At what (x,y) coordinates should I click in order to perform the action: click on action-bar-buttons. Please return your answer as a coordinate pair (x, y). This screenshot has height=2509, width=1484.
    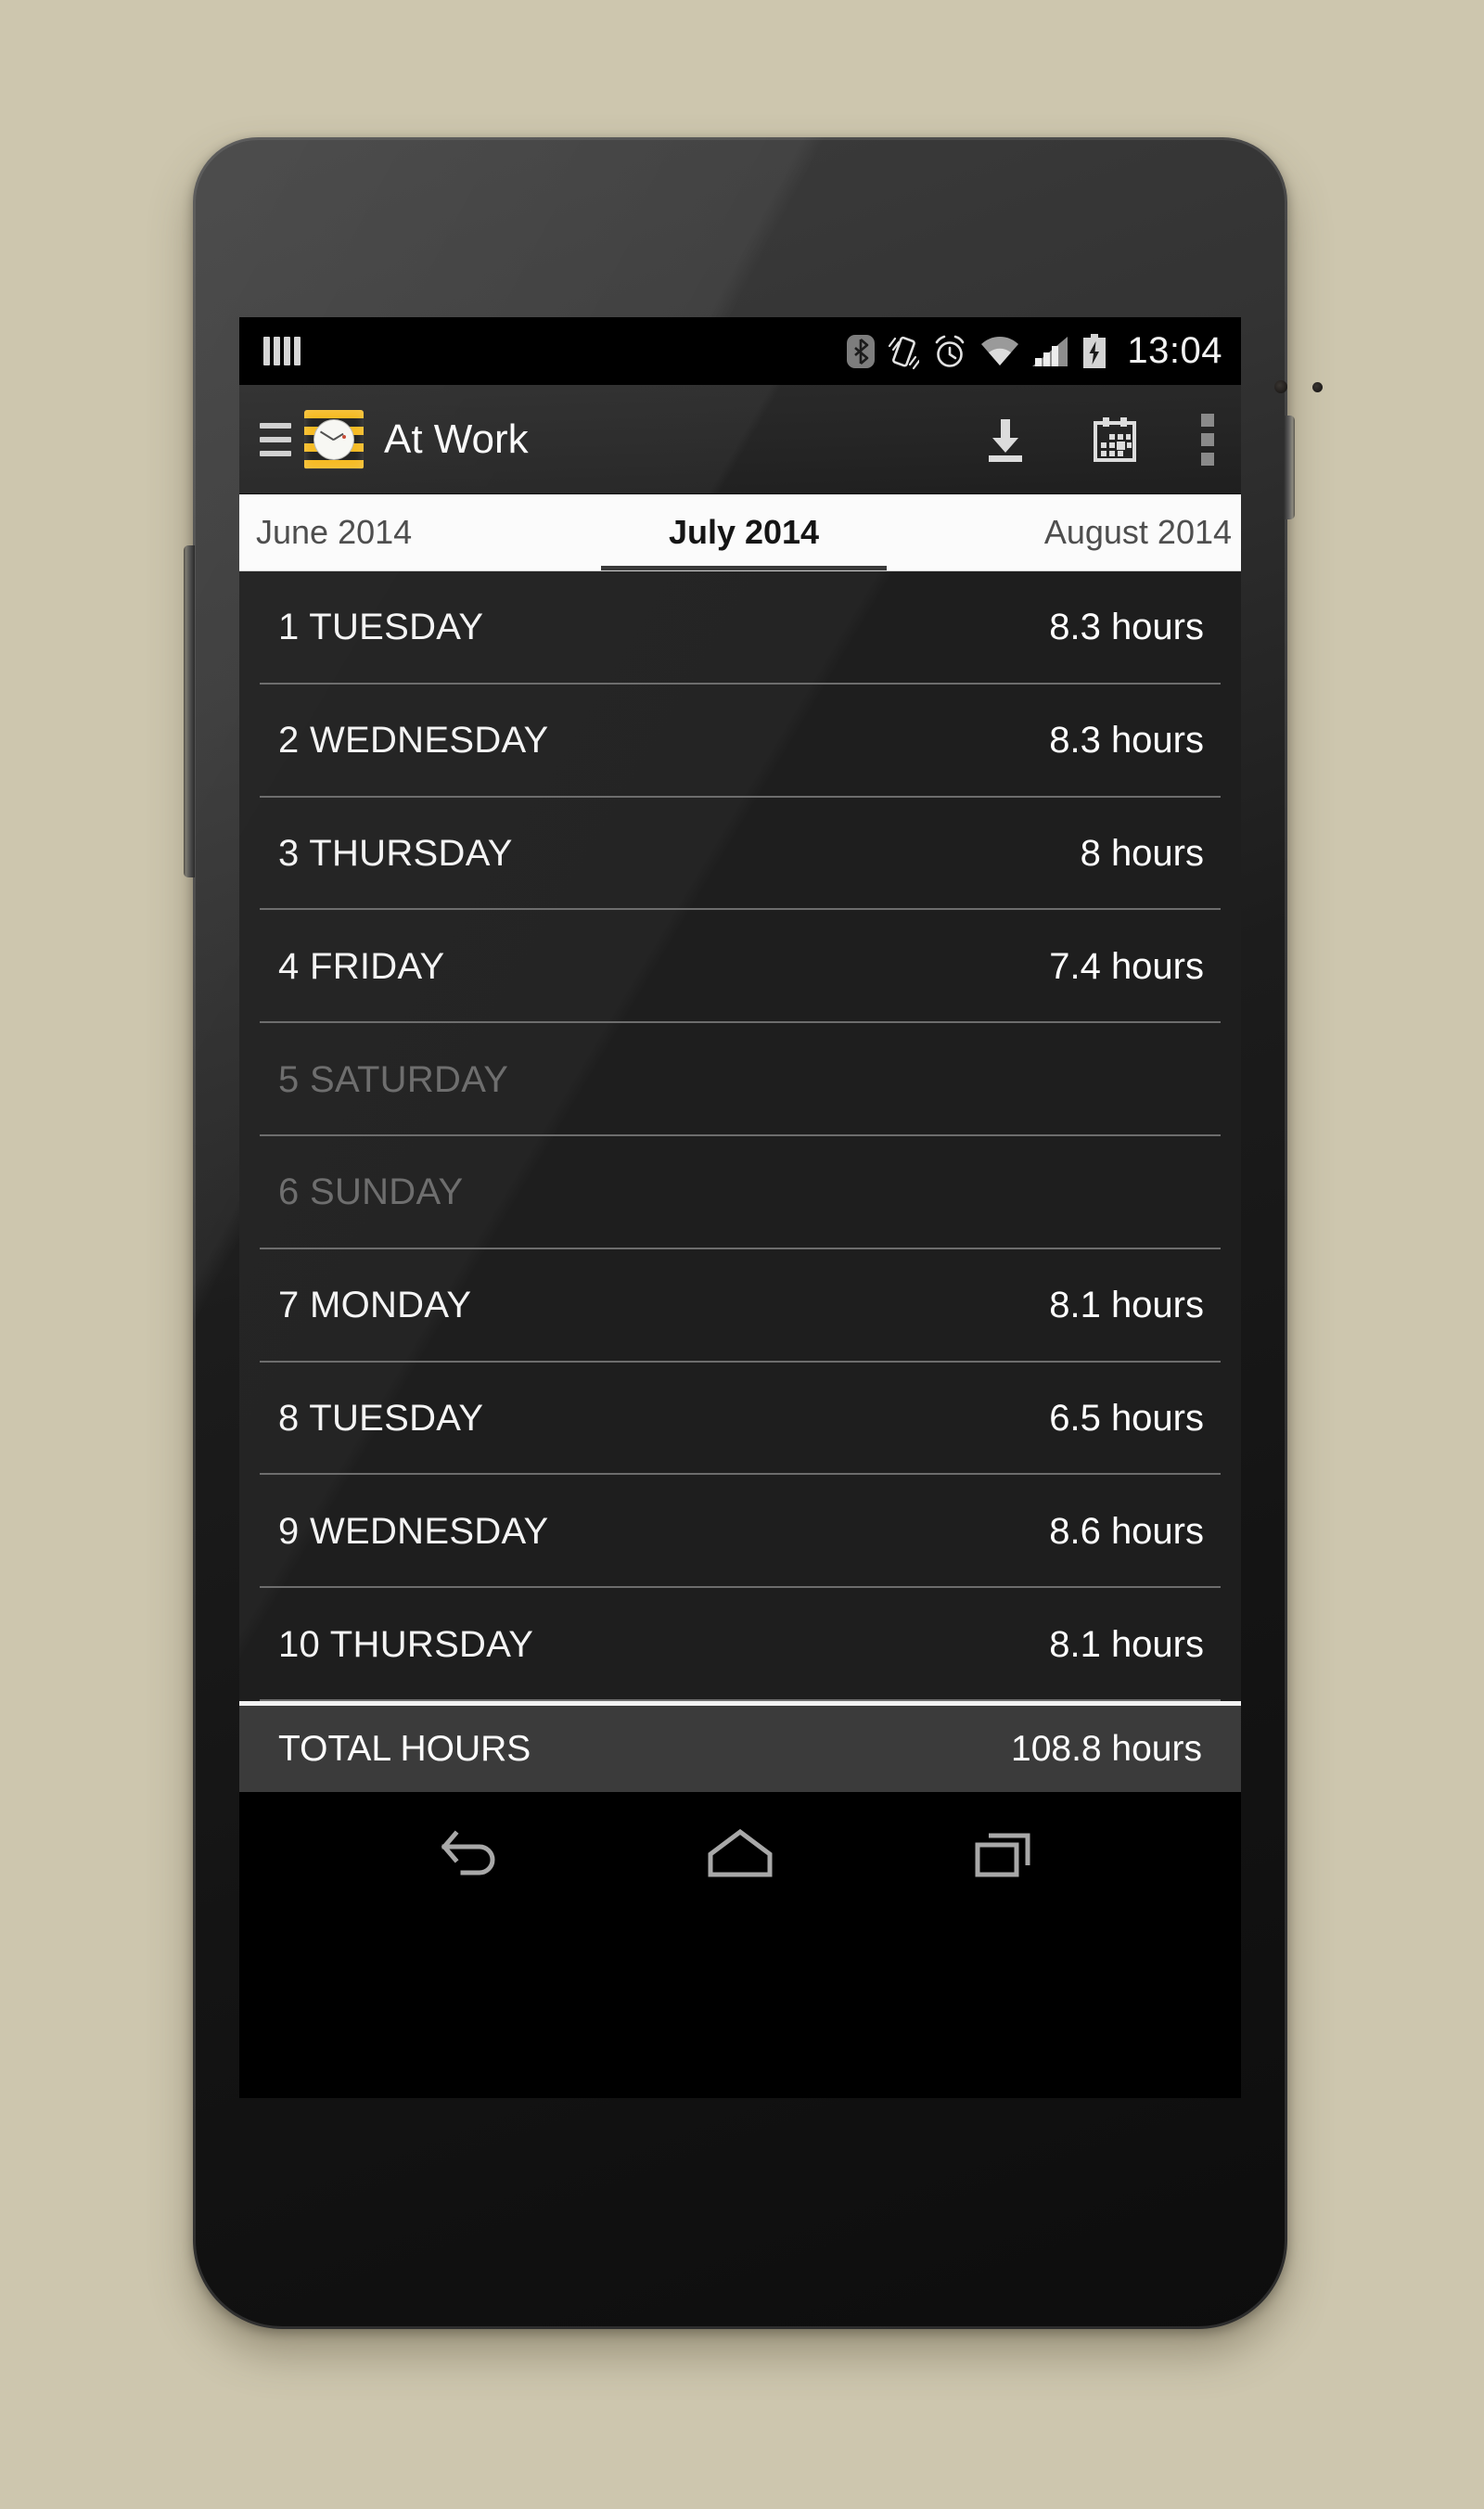
    Looking at the image, I should click on (1098, 439).